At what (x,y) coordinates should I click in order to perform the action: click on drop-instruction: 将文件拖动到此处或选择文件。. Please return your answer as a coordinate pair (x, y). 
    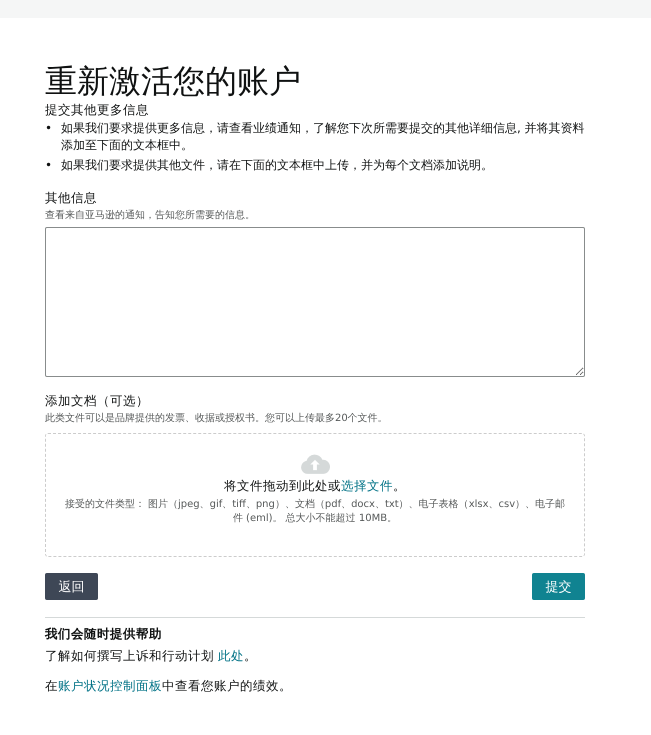
    Looking at the image, I should click on (315, 486).